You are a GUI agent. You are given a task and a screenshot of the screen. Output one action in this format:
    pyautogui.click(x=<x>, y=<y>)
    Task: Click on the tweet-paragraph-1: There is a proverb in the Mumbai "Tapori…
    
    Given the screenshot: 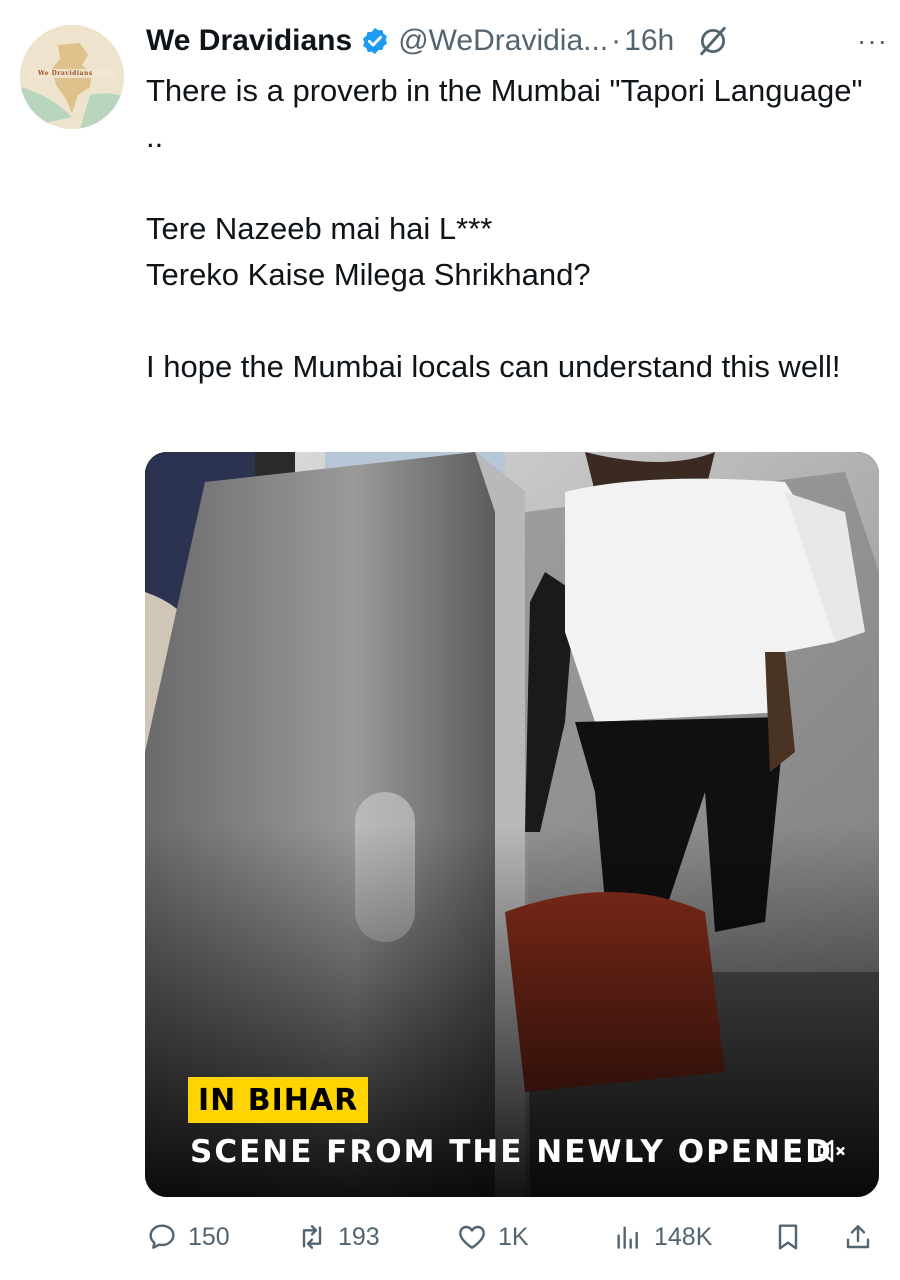 What is the action you would take?
    pyautogui.click(x=504, y=113)
    